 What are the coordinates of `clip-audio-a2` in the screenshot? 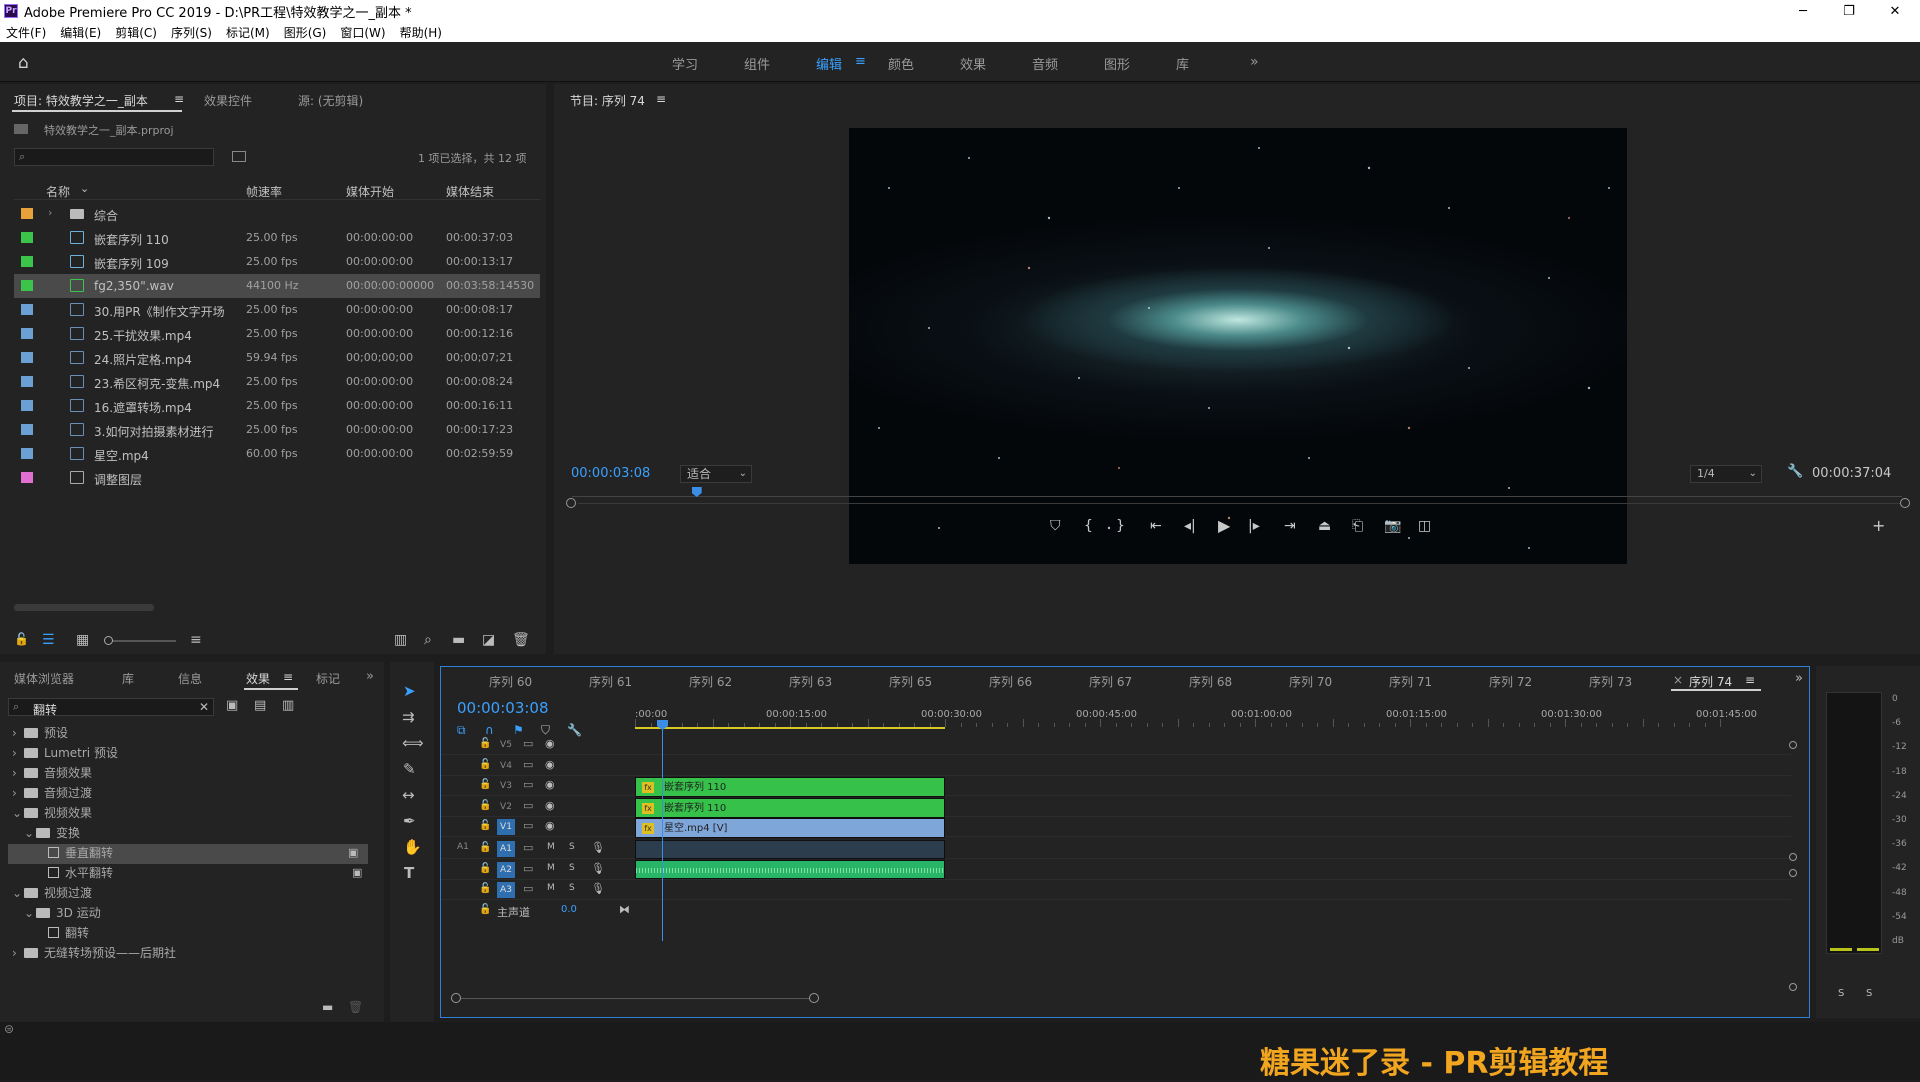 It's located at (790, 869).